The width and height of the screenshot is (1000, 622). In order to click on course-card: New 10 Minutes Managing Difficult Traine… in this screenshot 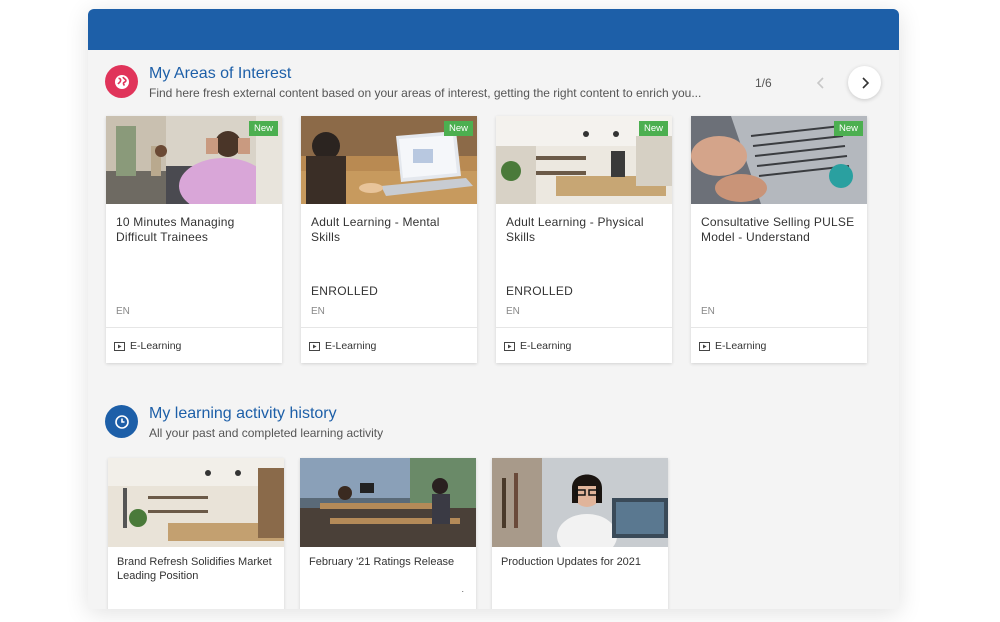, I will do `click(194, 239)`.